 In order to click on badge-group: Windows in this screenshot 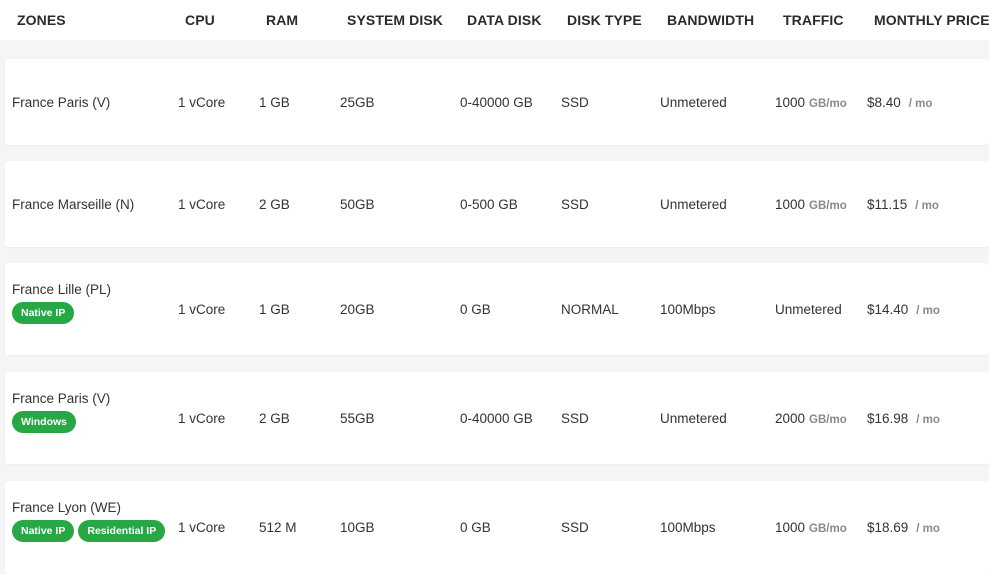, I will do `click(61, 422)`.